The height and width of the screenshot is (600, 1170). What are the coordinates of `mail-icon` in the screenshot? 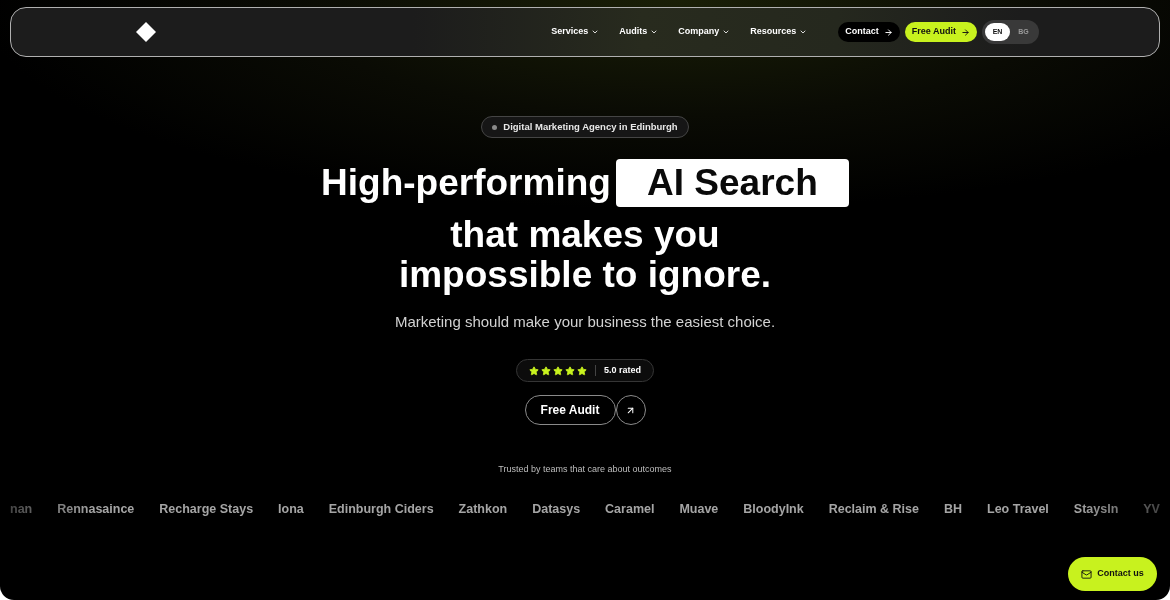 It's located at (1087, 574).